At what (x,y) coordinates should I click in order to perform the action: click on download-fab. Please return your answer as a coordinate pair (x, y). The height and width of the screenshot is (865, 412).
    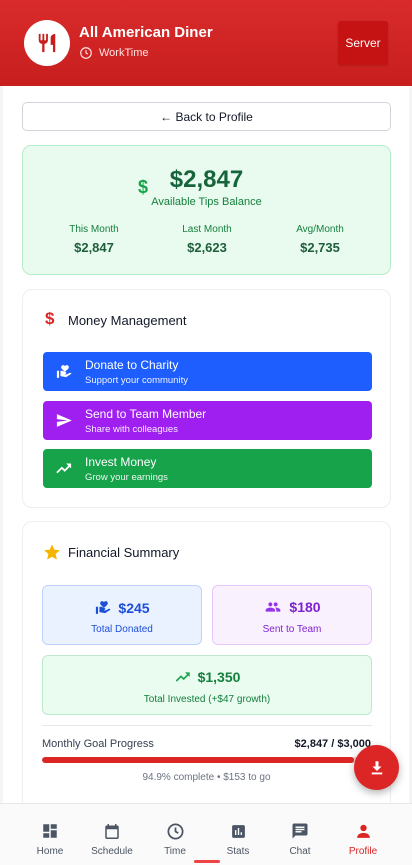
    Looking at the image, I should click on (376, 767).